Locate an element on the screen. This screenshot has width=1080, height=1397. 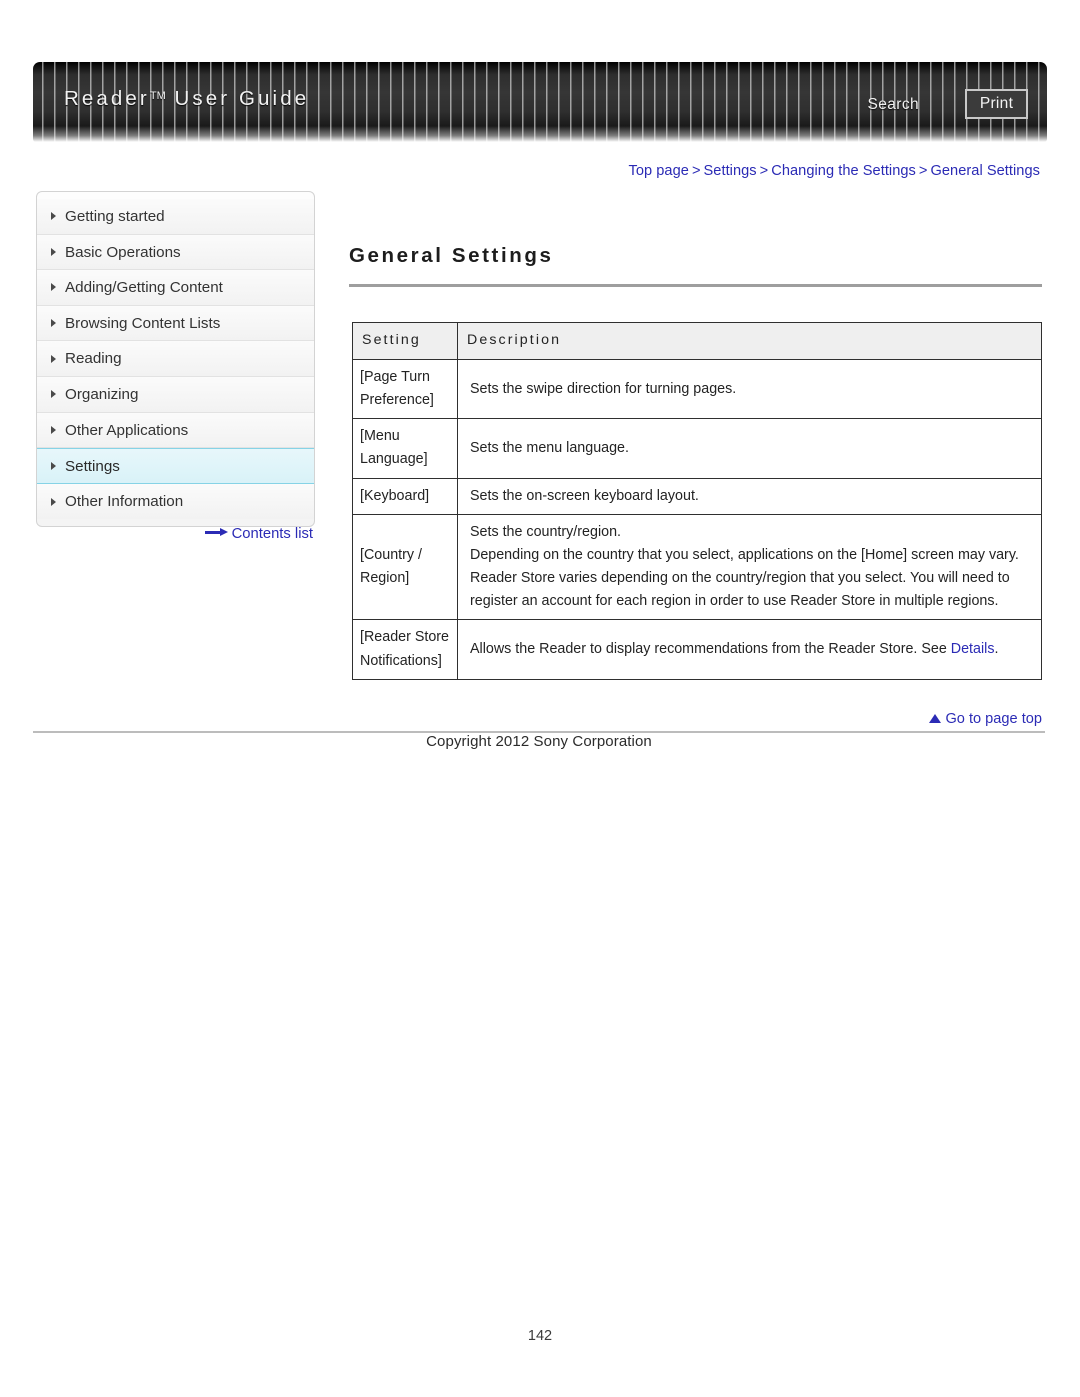
cell-description: Sets the on-screen keyboard layout. is located at coordinates (749, 496).